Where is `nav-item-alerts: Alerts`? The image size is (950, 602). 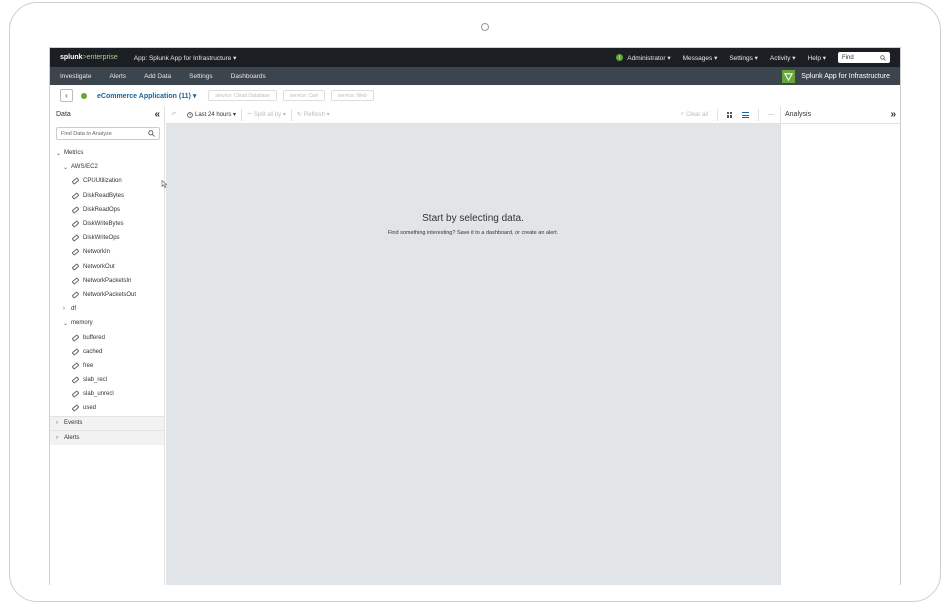 nav-item-alerts: Alerts is located at coordinates (117, 76).